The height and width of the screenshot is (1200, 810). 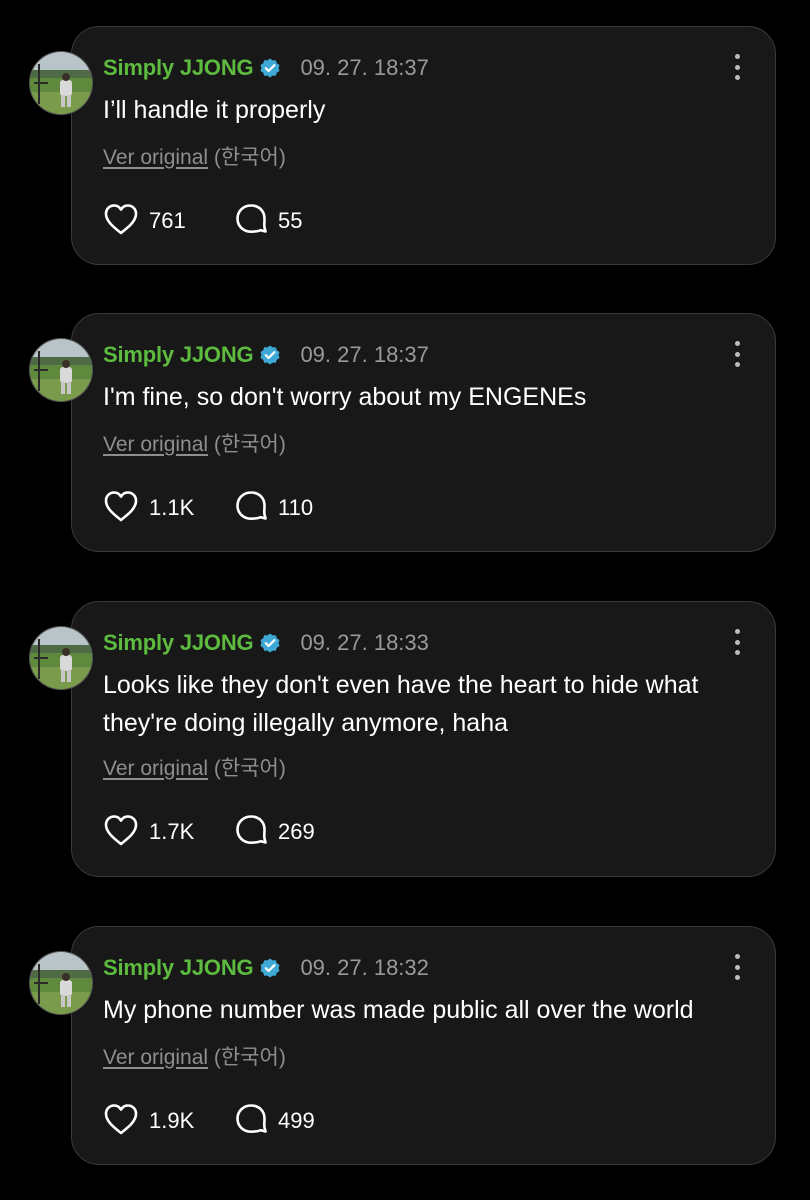 What do you see at coordinates (148, 508) in the screenshot?
I see `like-button: 1.1K` at bounding box center [148, 508].